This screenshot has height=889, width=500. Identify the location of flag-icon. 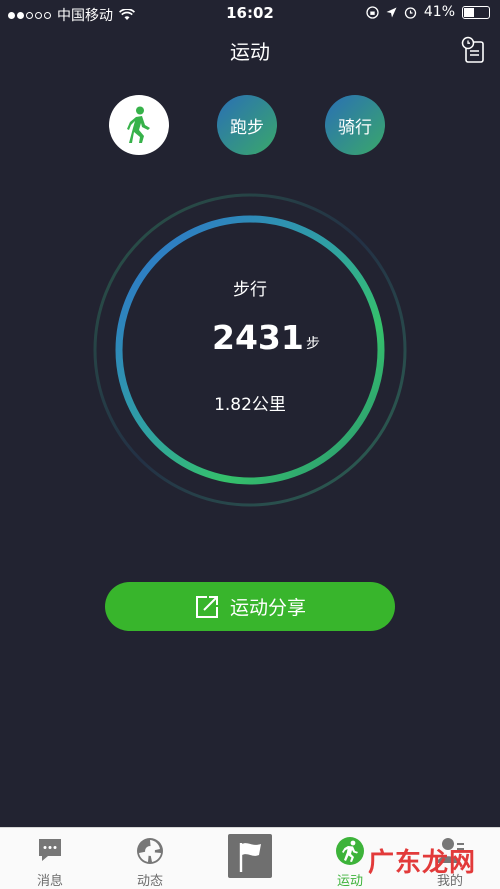
(250, 856).